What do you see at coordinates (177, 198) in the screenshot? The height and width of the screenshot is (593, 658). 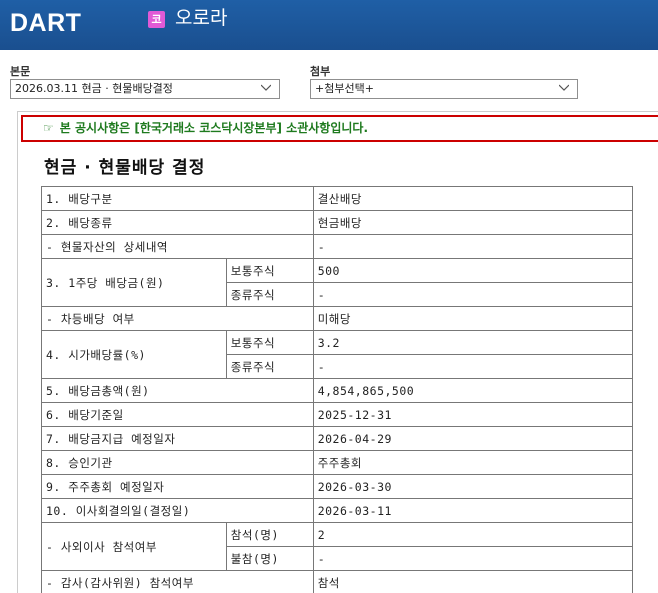 I see `row-label: 1. 배당구분` at bounding box center [177, 198].